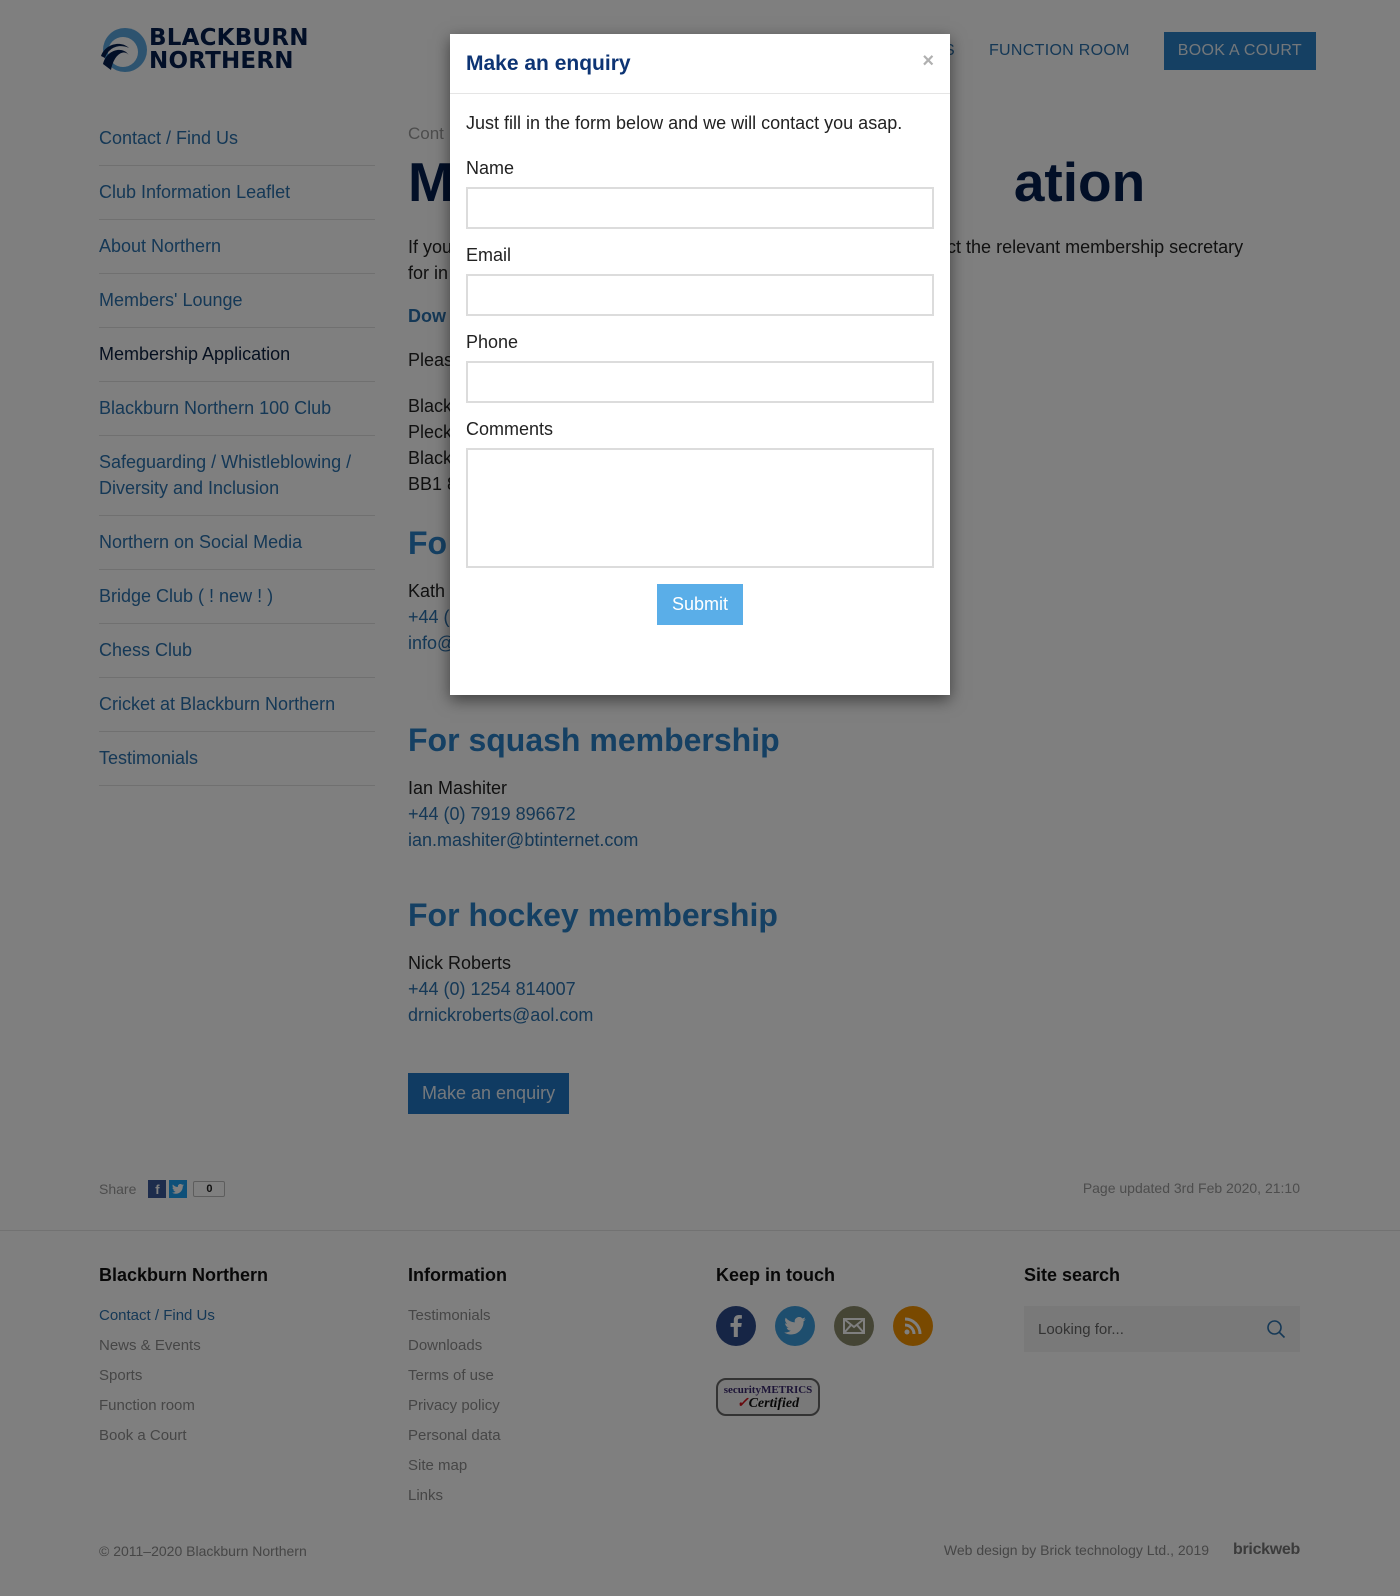 This screenshot has width=1400, height=1596. What do you see at coordinates (548, 63) in the screenshot?
I see `modal-title: Make an enquiry` at bounding box center [548, 63].